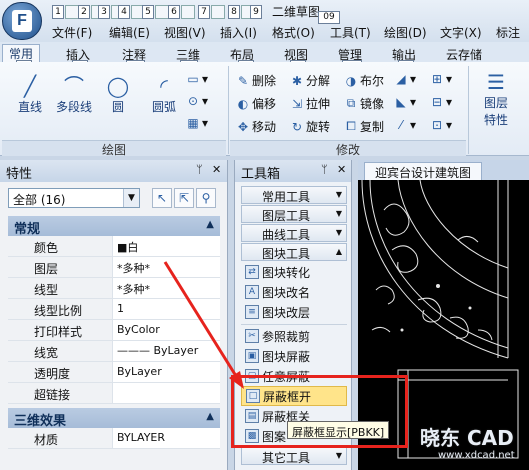  Describe the element at coordinates (114, 246) in the screenshot. I see `property-row-color: 颜色 ■白` at that location.